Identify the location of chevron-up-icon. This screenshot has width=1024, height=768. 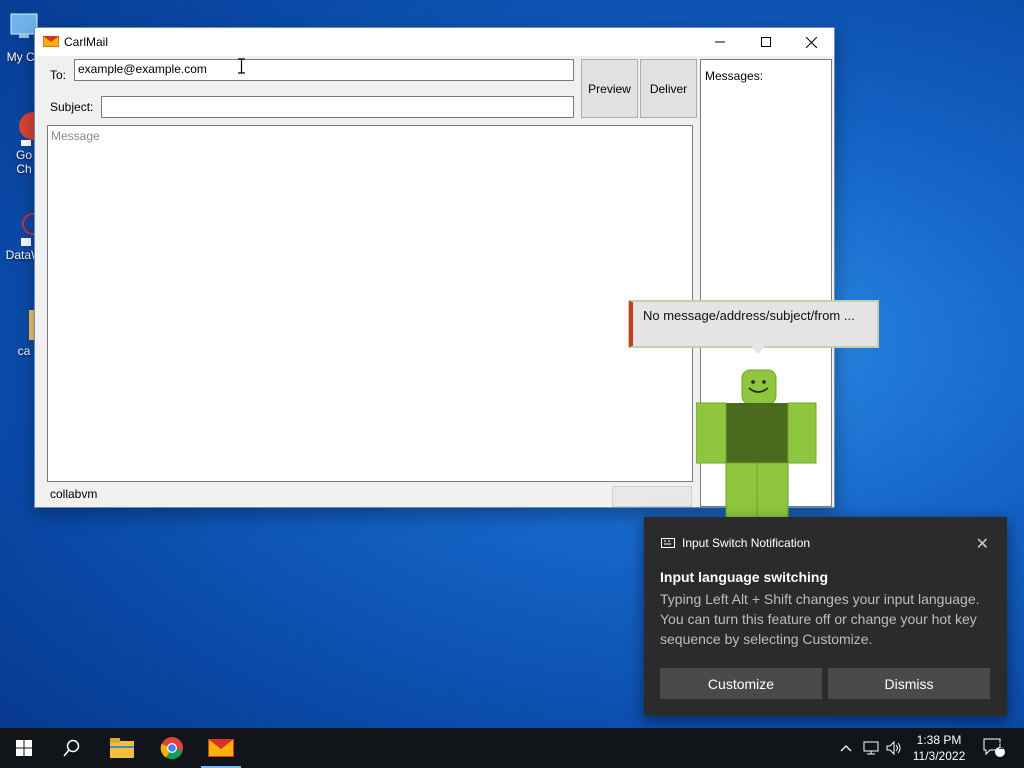
(846, 748).